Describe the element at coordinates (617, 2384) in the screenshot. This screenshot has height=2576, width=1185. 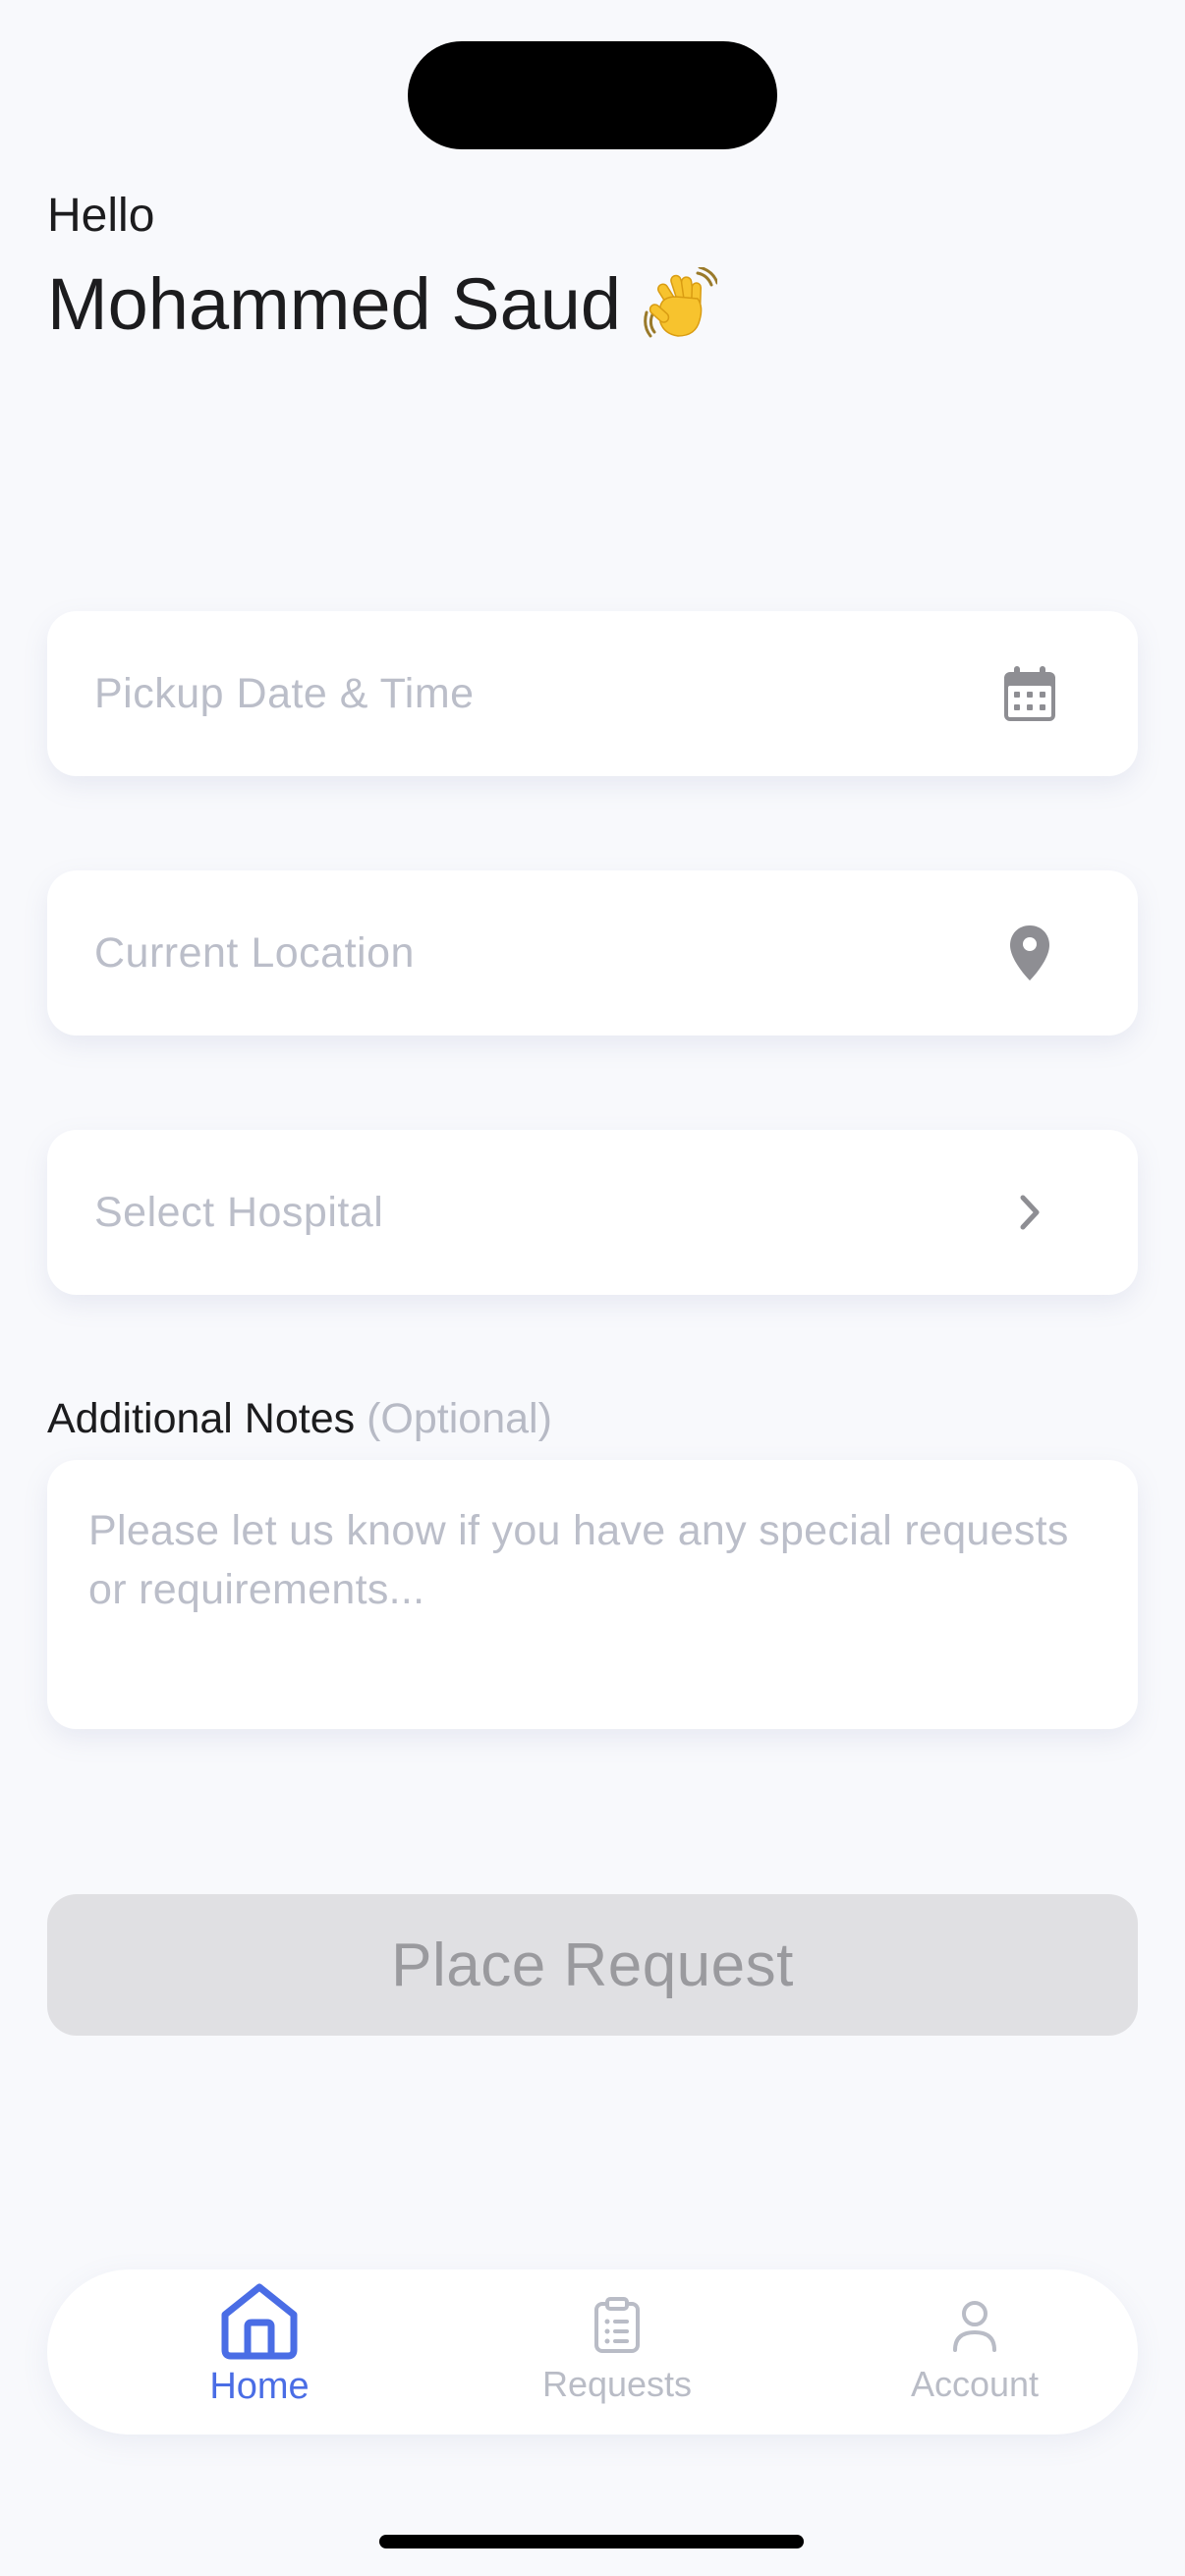
I see `tab-requests-label: Requests` at that location.